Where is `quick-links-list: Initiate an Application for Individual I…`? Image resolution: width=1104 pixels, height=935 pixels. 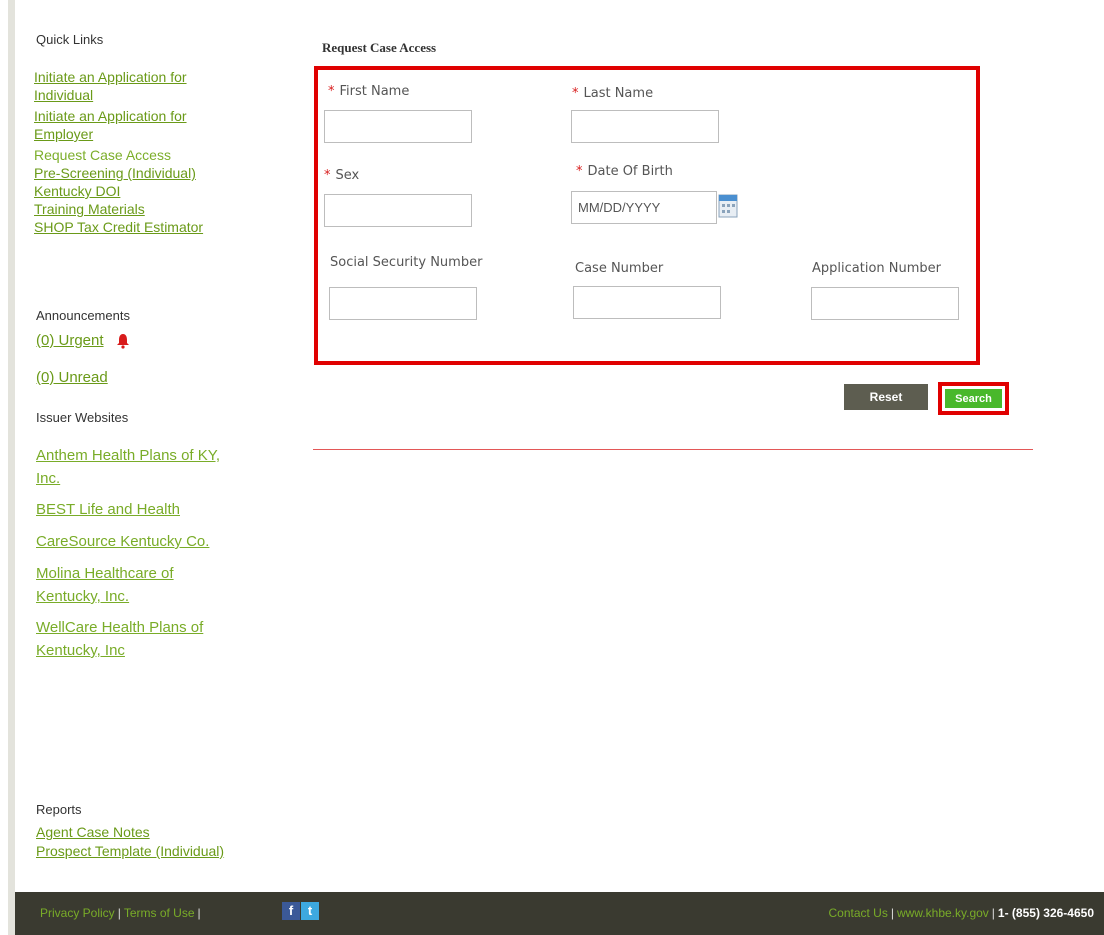
quick-links-list: Initiate an Application for Individual I… is located at coordinates (134, 152).